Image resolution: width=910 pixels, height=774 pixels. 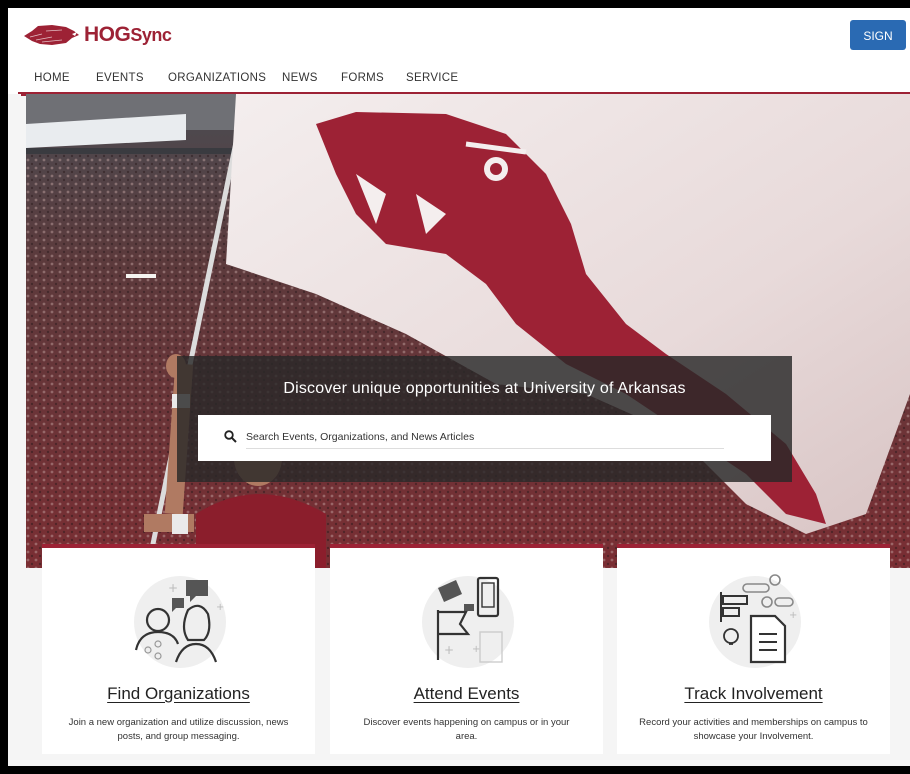 I want to click on top-bar: HOGSync SIGN IN, so click(x=459, y=40).